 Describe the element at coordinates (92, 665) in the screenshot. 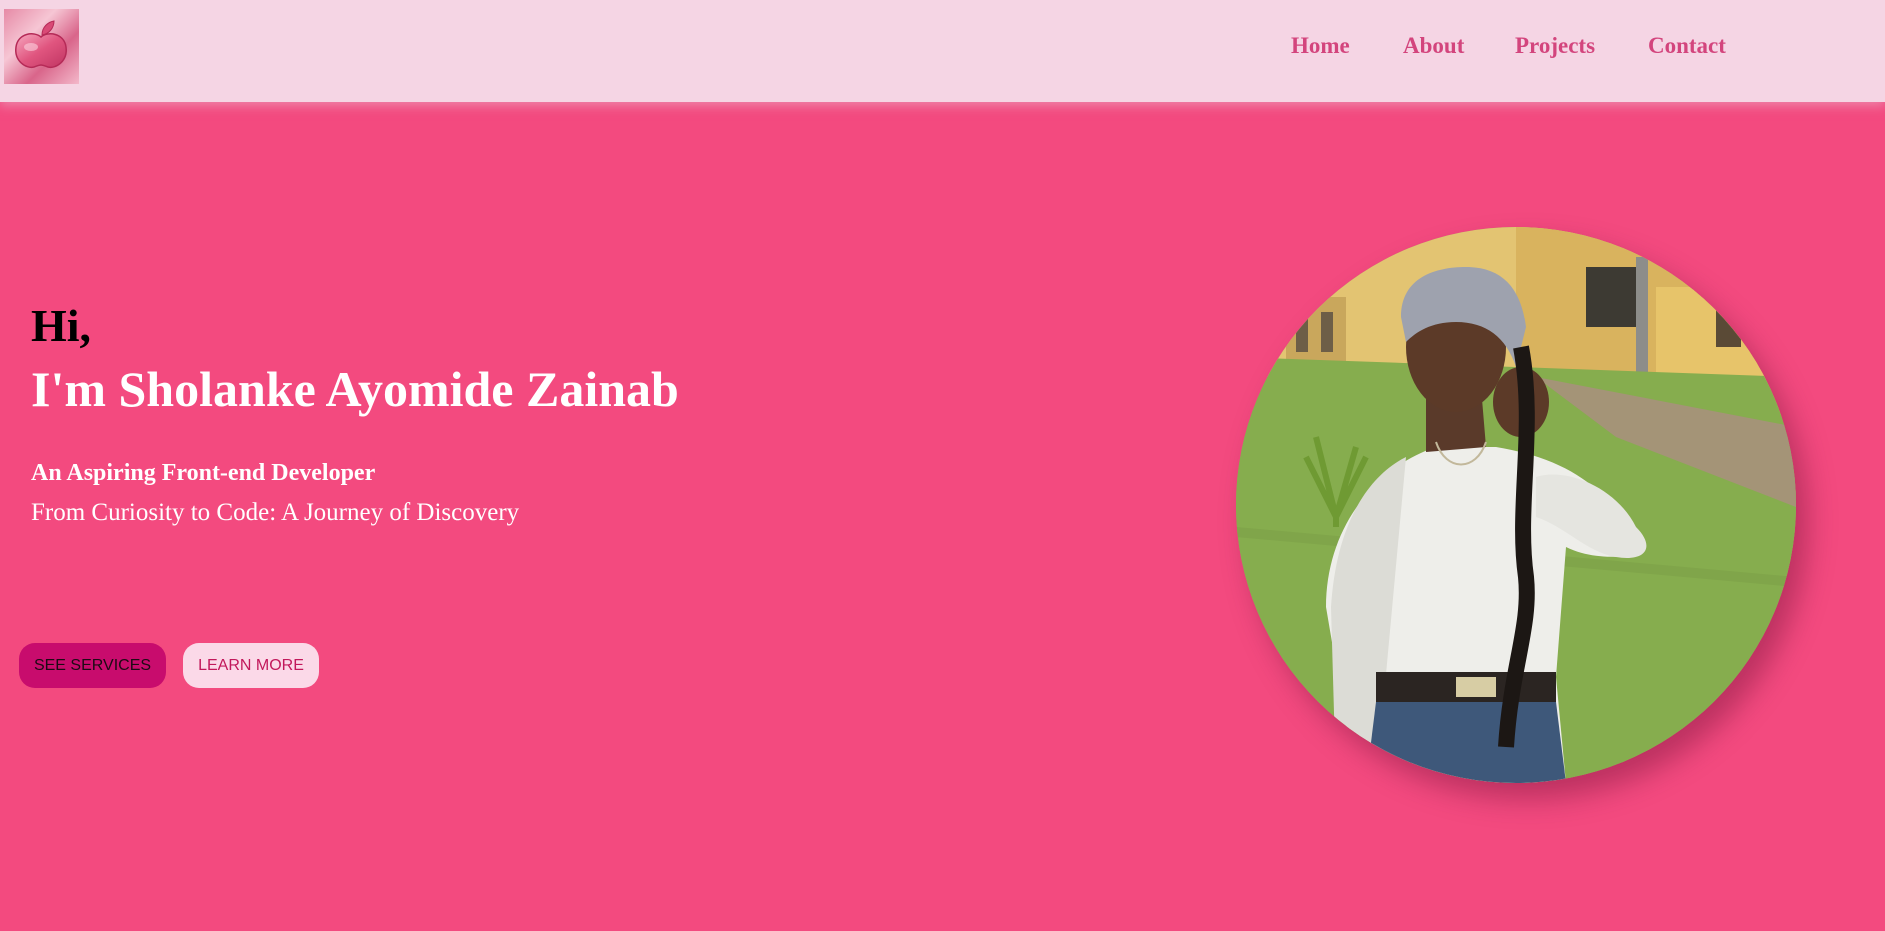

I see `see-services-button: SEE SERVICES` at that location.